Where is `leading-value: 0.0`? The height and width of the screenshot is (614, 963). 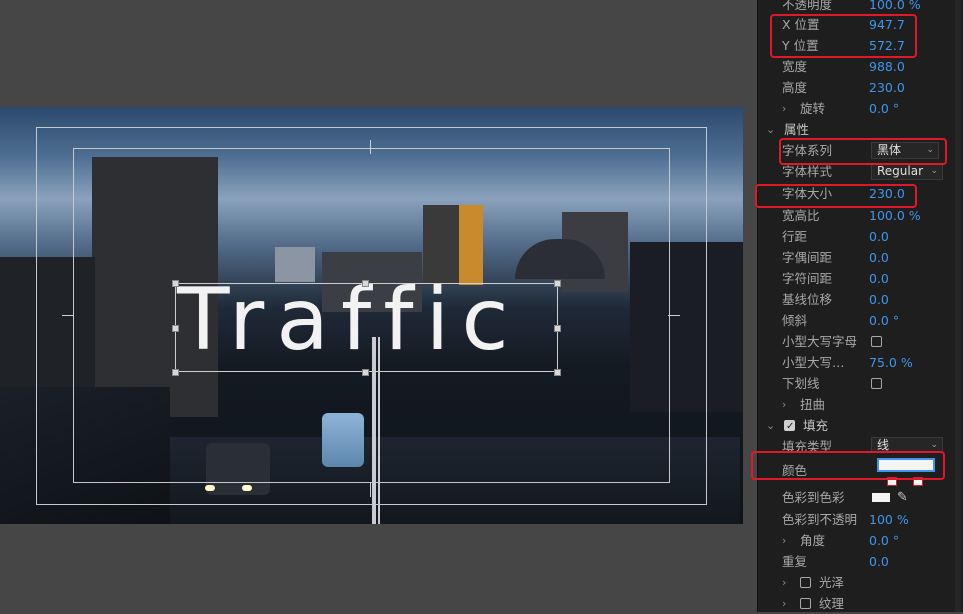
leading-value: 0.0 is located at coordinates (879, 236).